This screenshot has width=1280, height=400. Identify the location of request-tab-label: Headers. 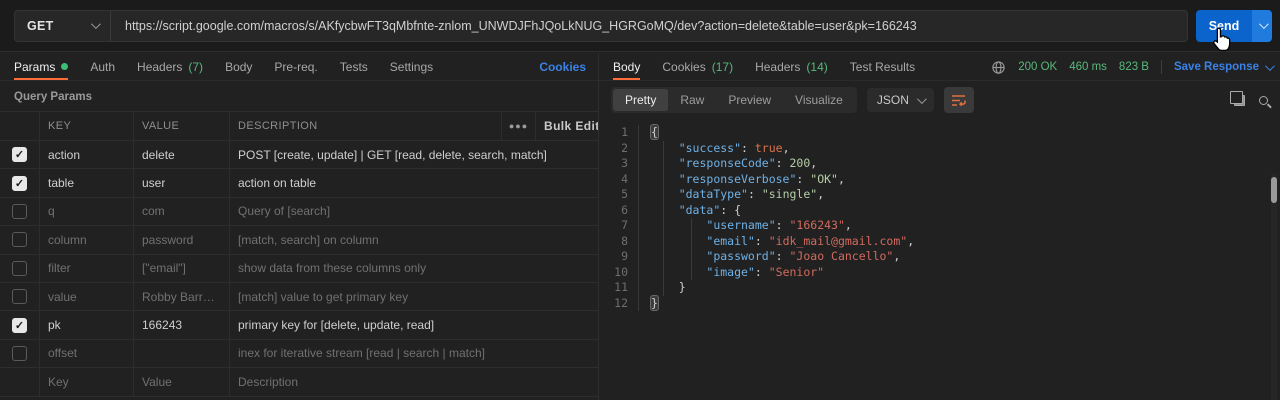
(160, 66).